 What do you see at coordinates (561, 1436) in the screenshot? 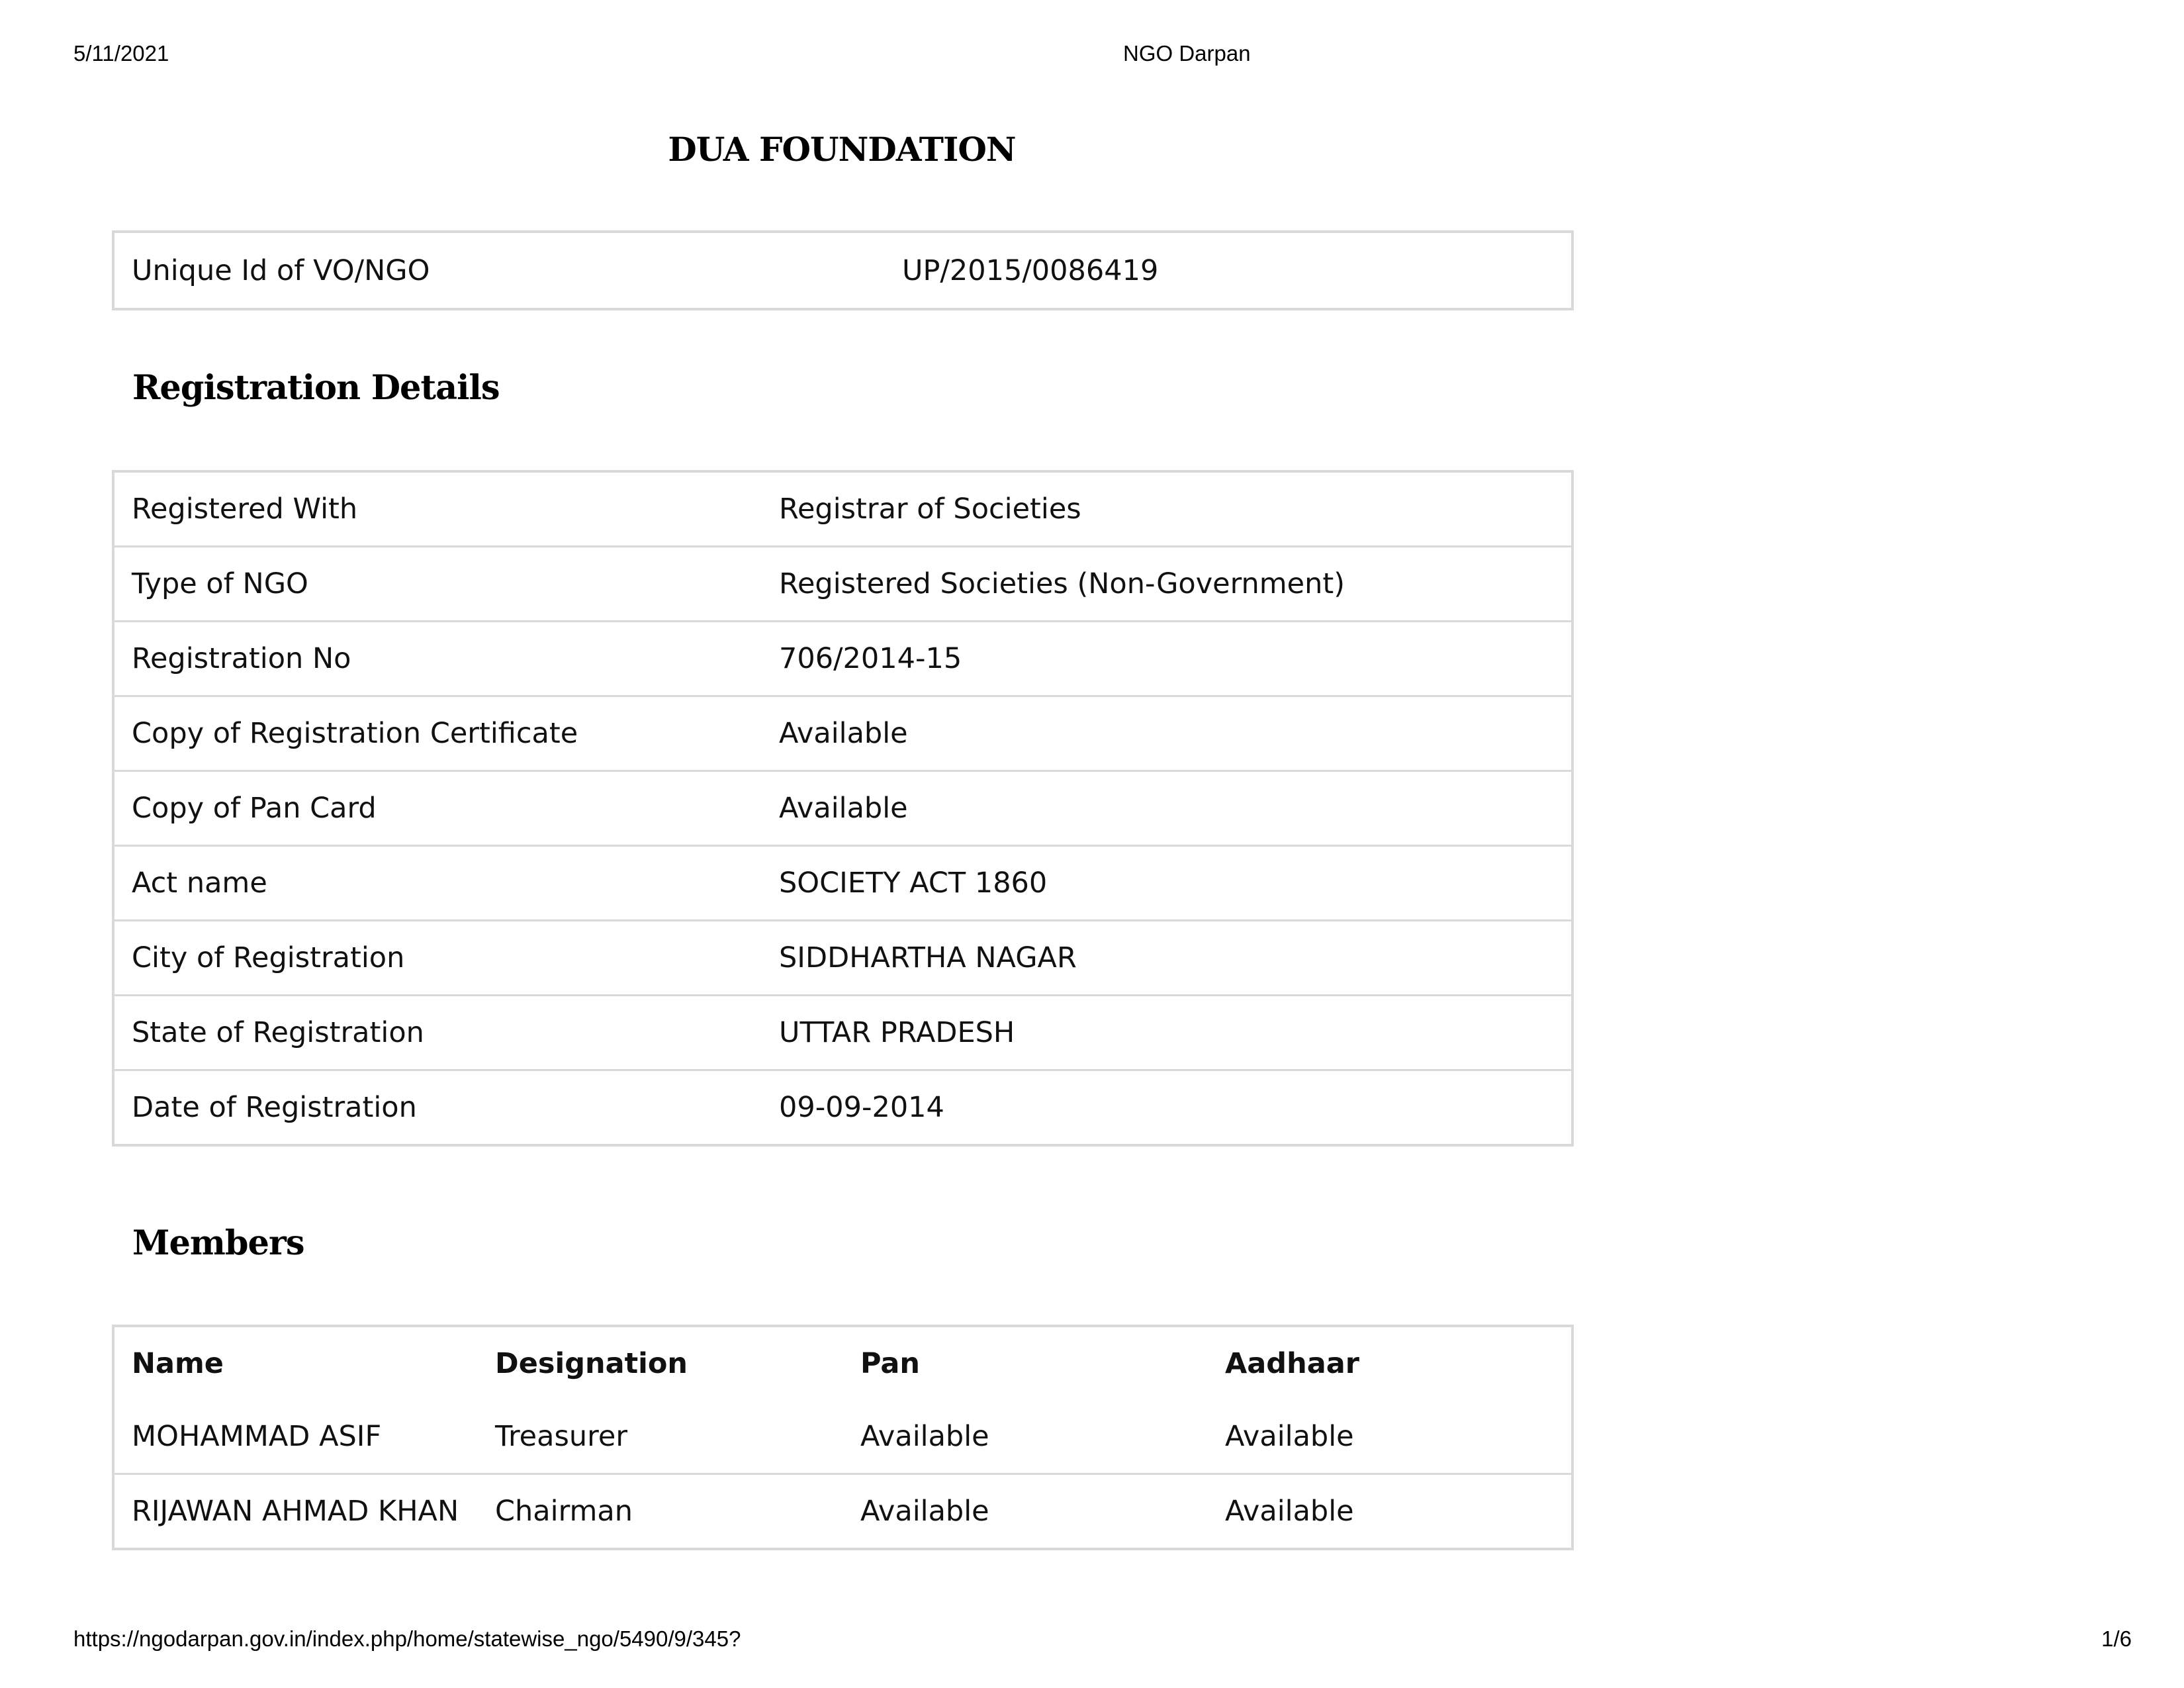
I see `member-designation: Treasurer` at bounding box center [561, 1436].